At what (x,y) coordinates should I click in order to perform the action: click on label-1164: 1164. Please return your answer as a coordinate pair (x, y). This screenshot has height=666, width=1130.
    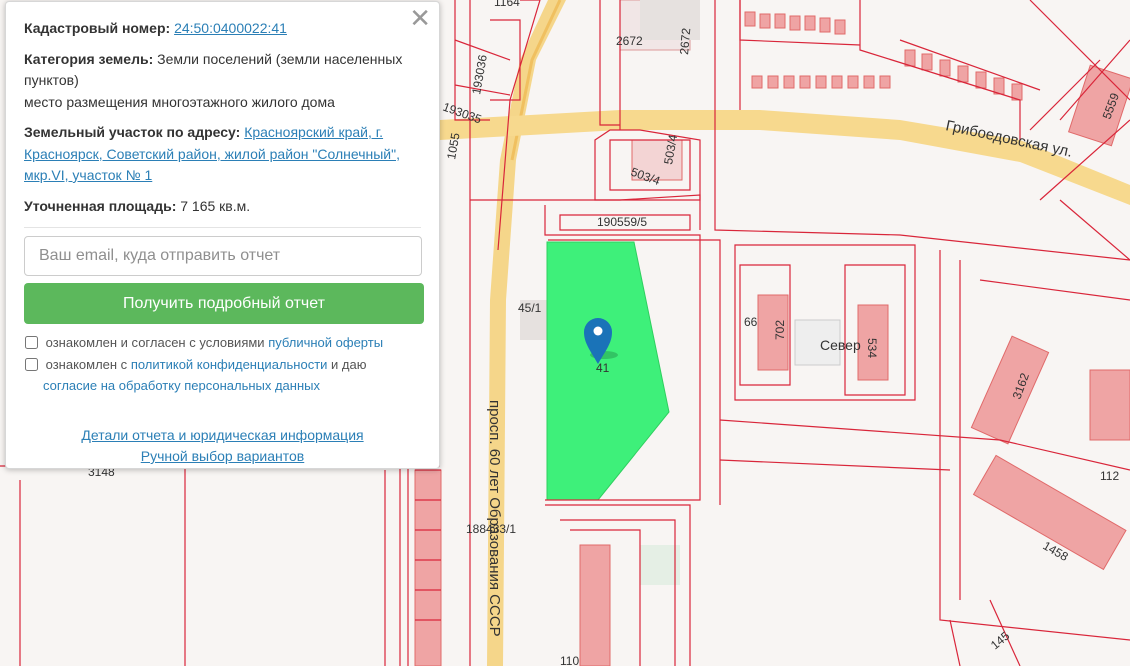
    Looking at the image, I should click on (507, 4).